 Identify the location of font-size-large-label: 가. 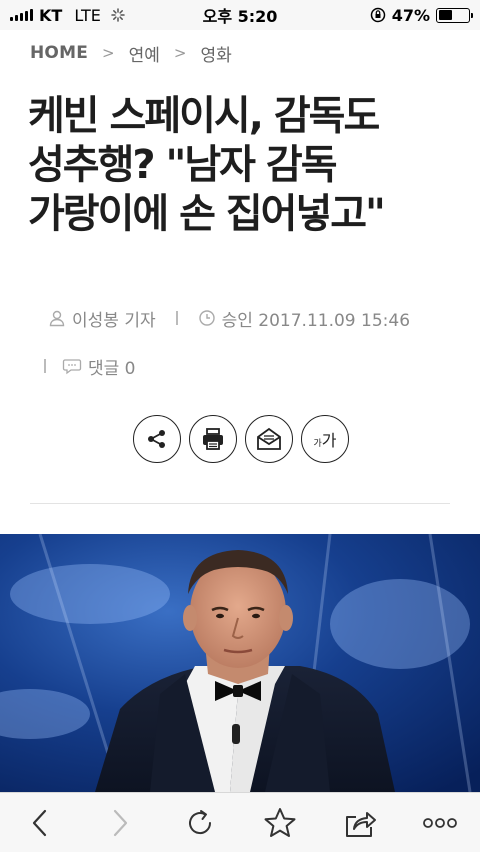
(329, 440).